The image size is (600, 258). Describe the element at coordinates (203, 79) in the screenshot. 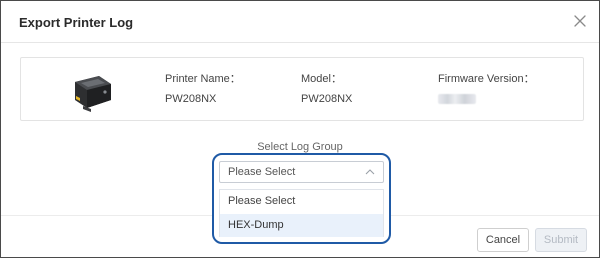

I see `printer-name-label: Printer Name：` at that location.